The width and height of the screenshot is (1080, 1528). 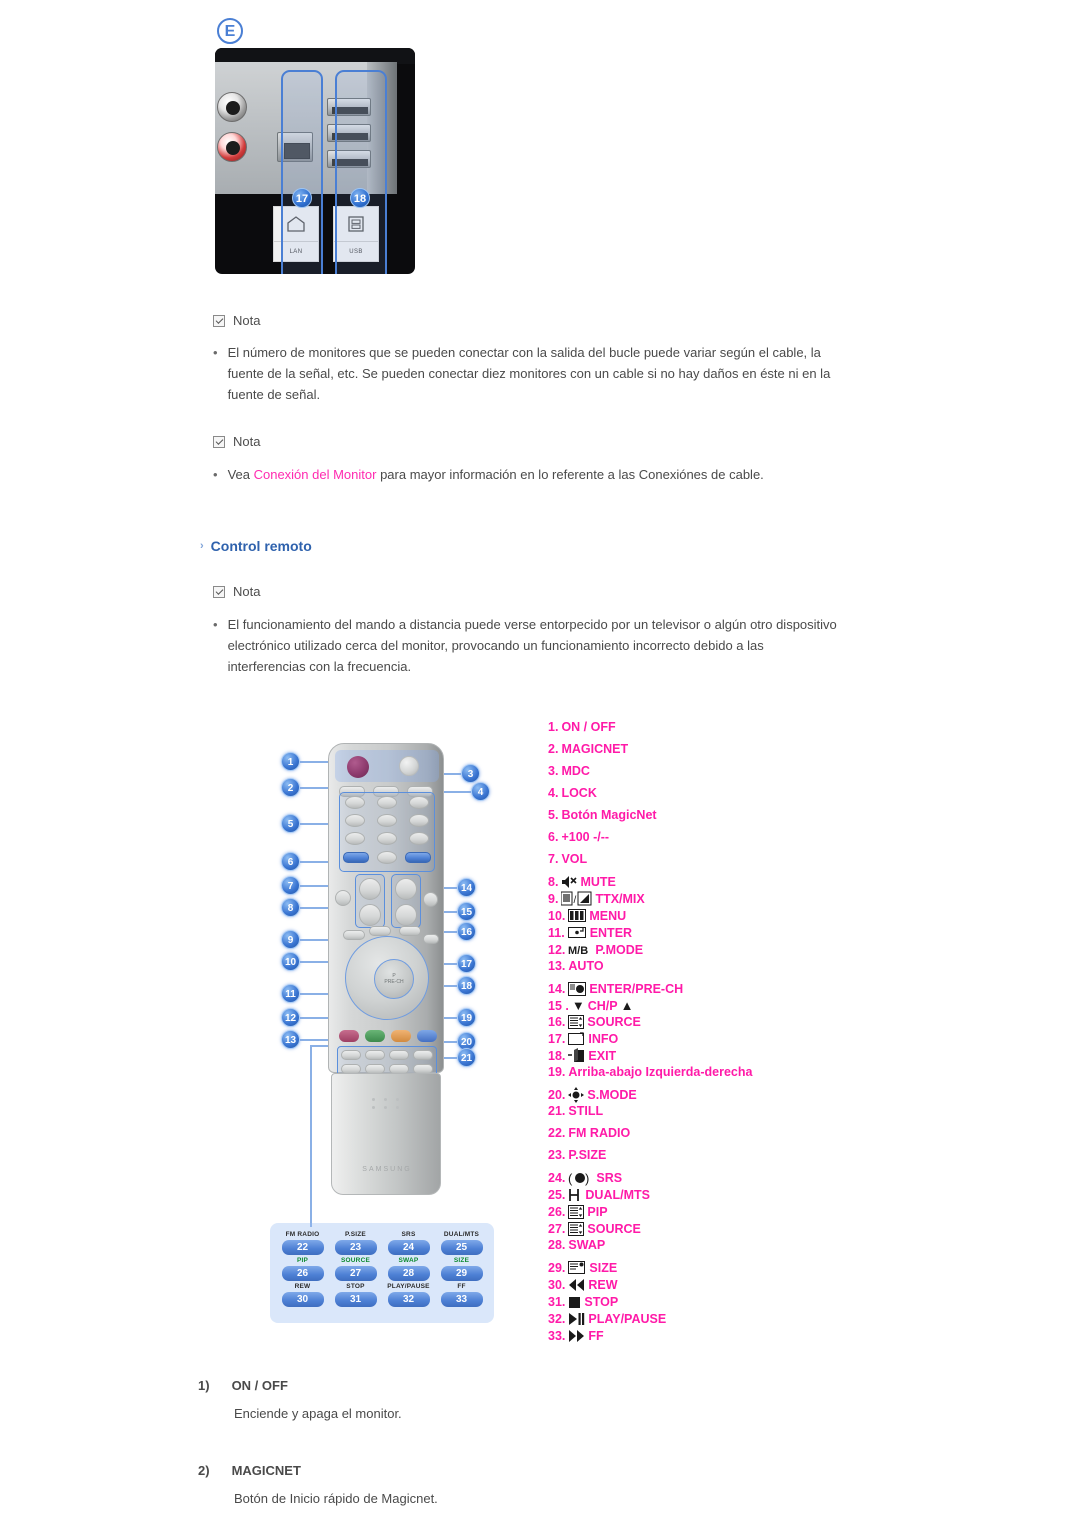 I want to click on remote-callout-2: 2, so click(x=290, y=787).